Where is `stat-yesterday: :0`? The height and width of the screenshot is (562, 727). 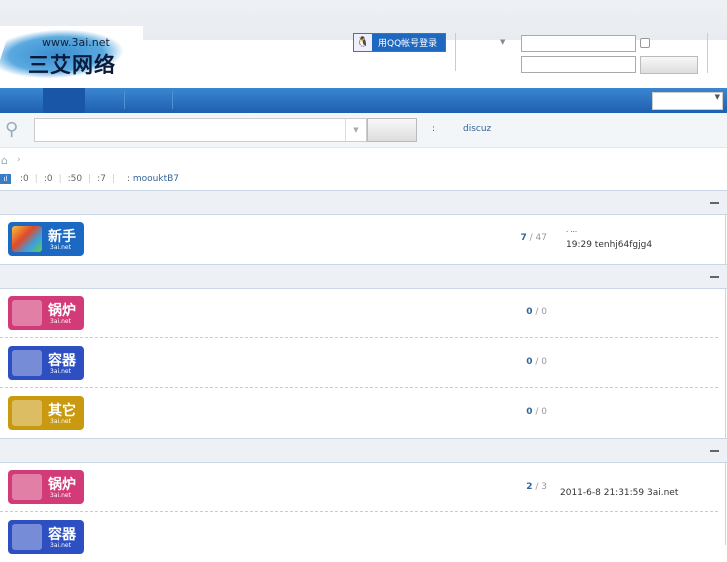
stat-yesterday: :0 is located at coordinates (48, 179).